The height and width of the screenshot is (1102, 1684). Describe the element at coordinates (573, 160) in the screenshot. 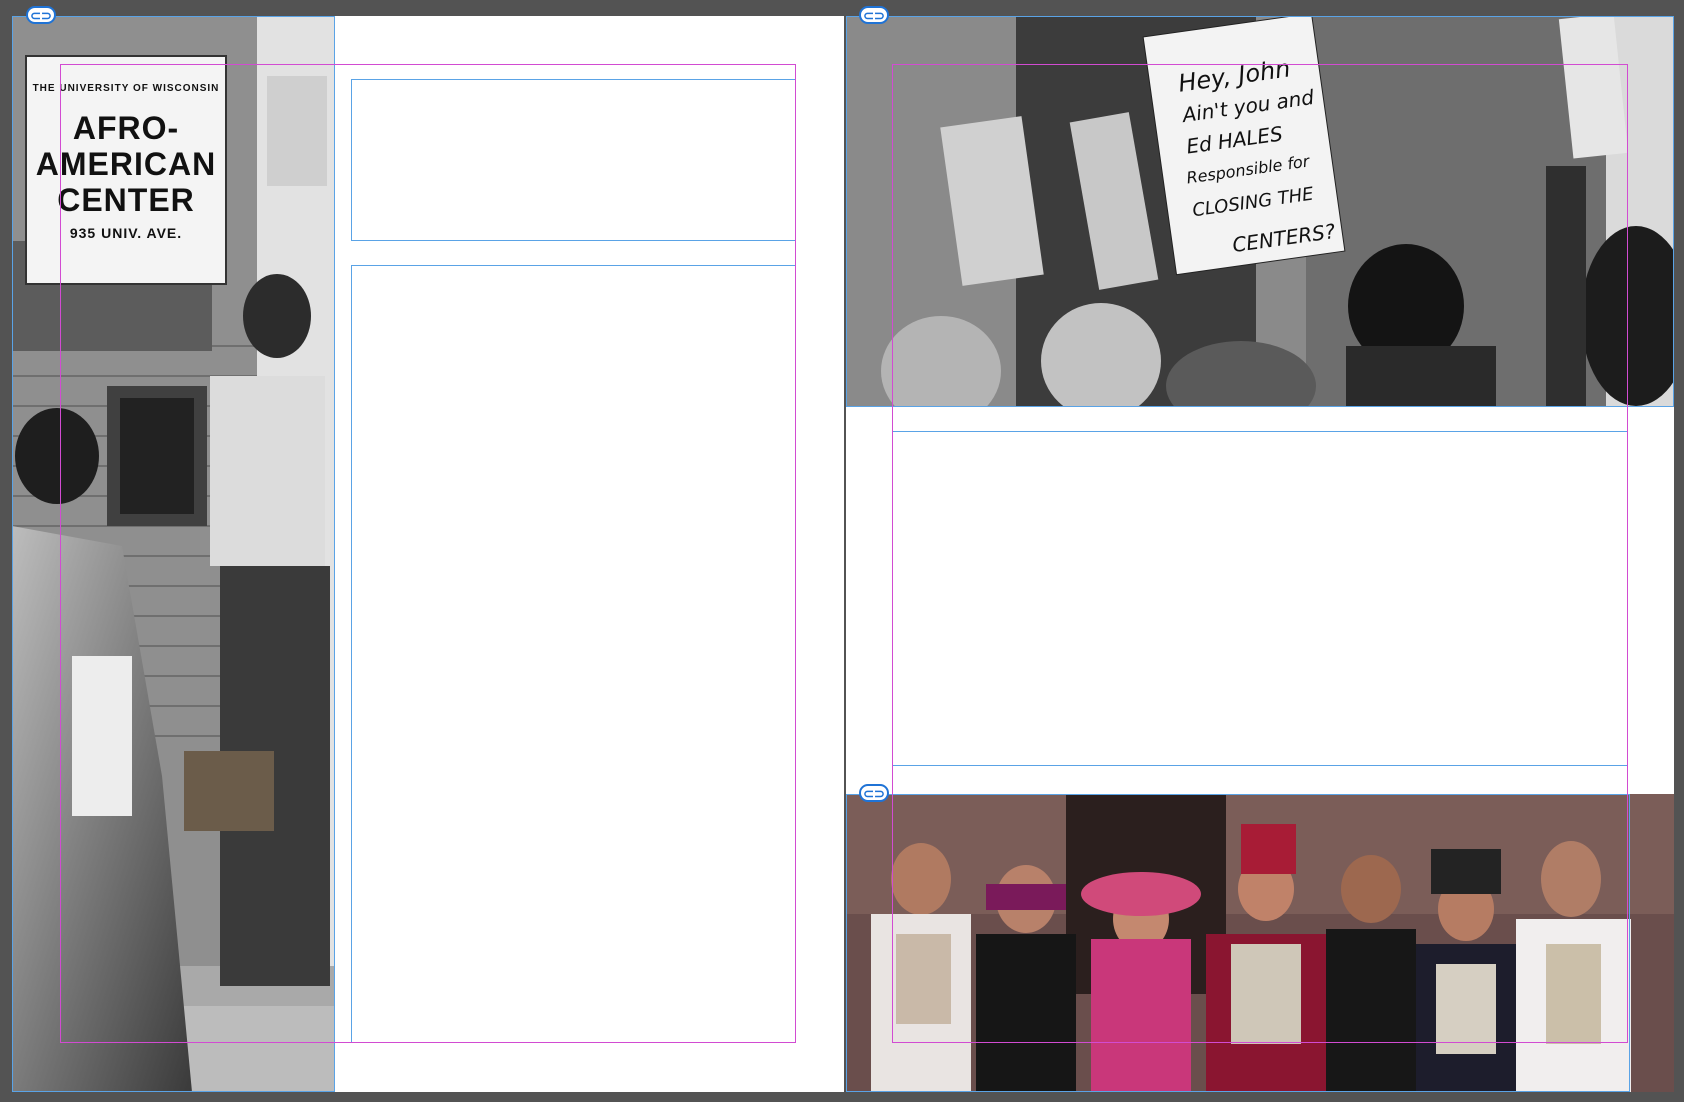

I see `text-frame-title` at that location.